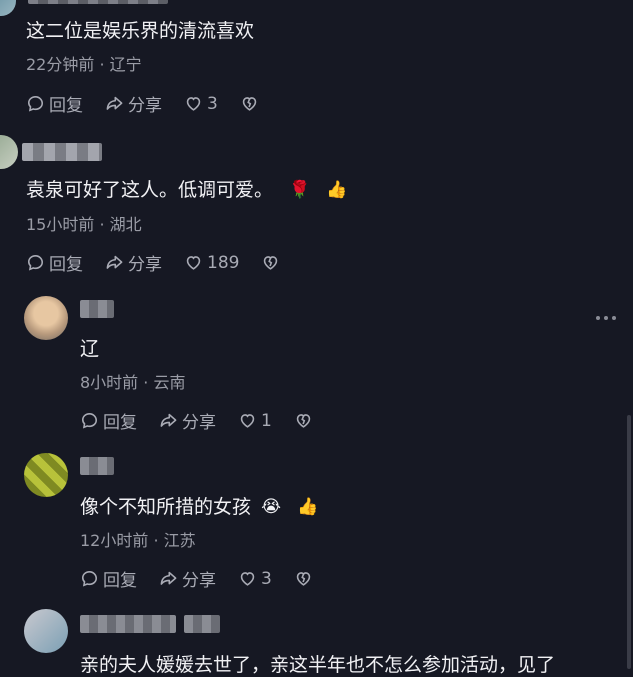 This screenshot has height=677, width=633. Describe the element at coordinates (629, 542) in the screenshot. I see `scrollbar-thumb` at that location.